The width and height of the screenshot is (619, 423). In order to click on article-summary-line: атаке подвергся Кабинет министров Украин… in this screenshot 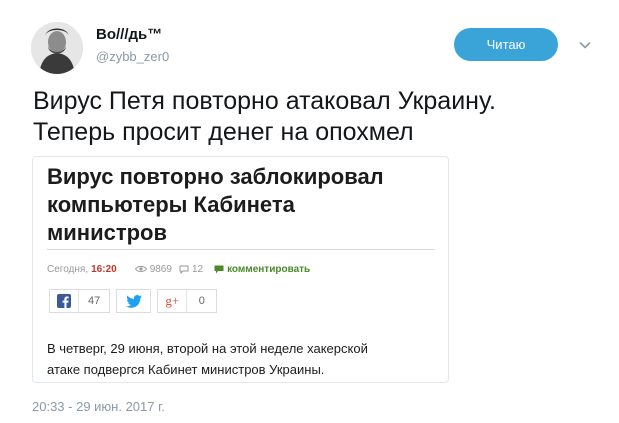, I will do `click(186, 369)`.